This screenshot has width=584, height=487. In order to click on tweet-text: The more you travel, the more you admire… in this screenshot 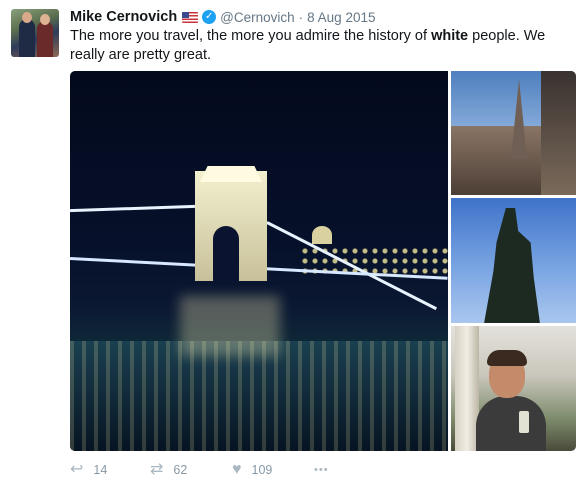, I will do `click(322, 46)`.